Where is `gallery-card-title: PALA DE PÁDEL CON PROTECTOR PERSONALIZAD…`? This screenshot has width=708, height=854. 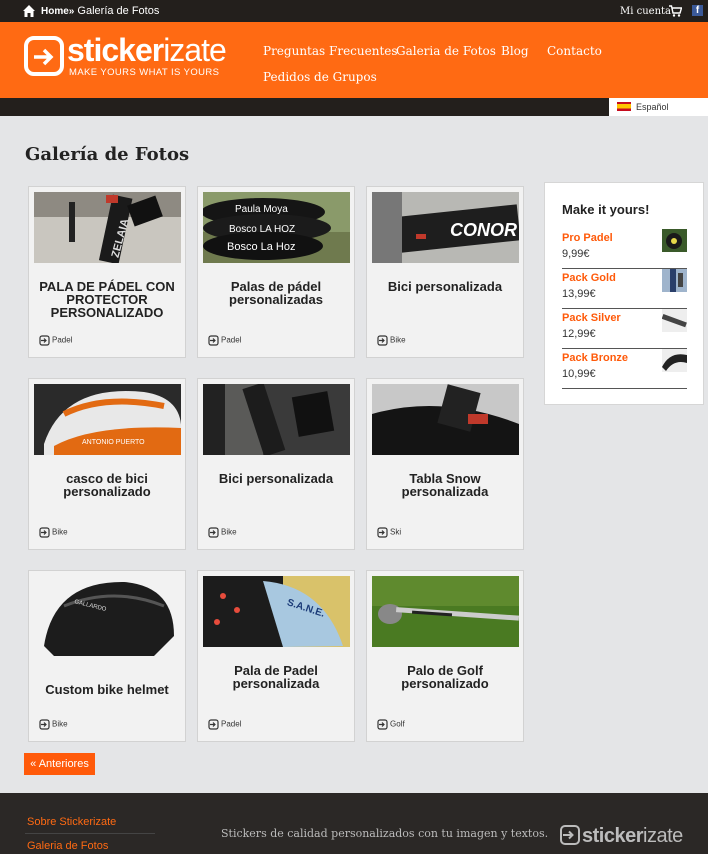 gallery-card-title: PALA DE PÁDEL CON PROTECTOR PERSONALIZAD… is located at coordinates (107, 299).